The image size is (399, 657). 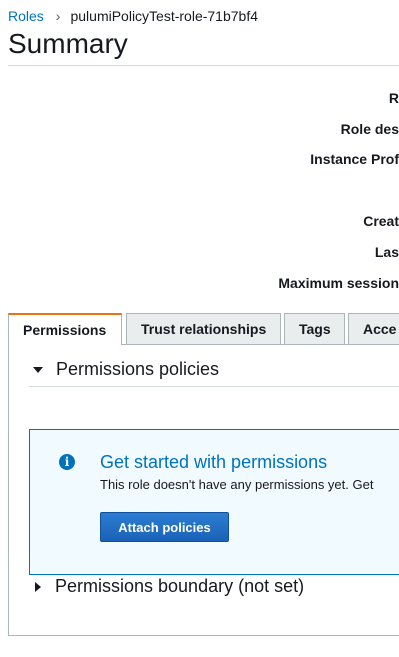 I want to click on summary-label-instance-profile: Instance Prof, so click(x=354, y=159).